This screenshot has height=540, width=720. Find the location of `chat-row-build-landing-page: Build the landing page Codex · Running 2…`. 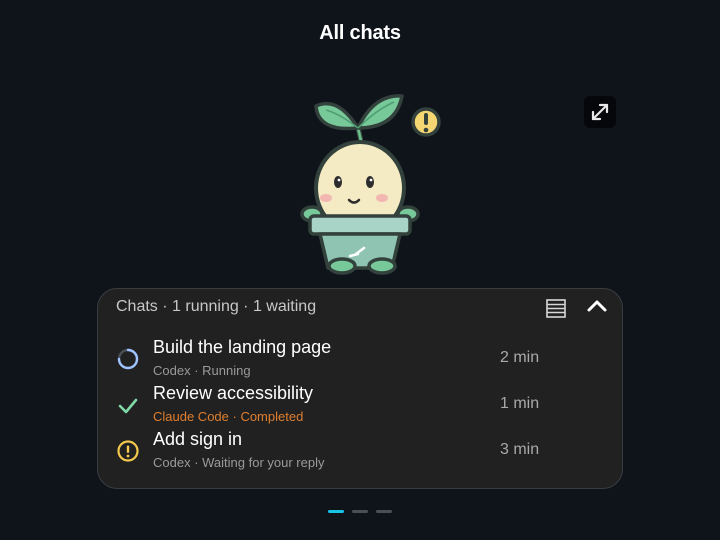

chat-row-build-landing-page: Build the landing page Codex · Running 2… is located at coordinates (360, 359).